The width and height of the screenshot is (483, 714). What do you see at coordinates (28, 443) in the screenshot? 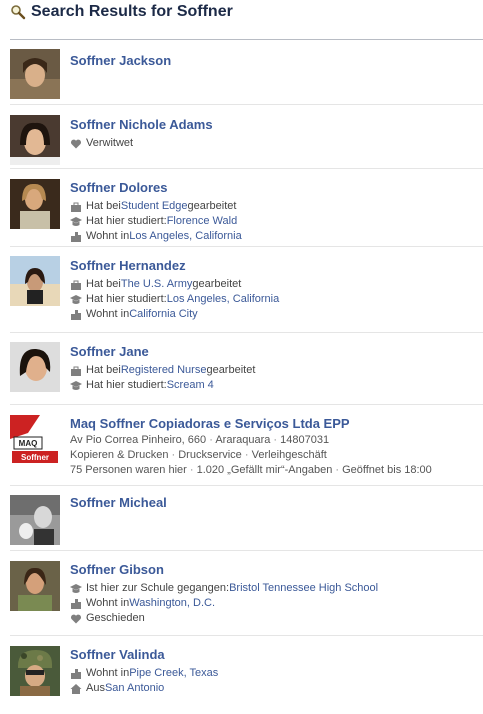
I see `logo-text-top: MAQ` at bounding box center [28, 443].